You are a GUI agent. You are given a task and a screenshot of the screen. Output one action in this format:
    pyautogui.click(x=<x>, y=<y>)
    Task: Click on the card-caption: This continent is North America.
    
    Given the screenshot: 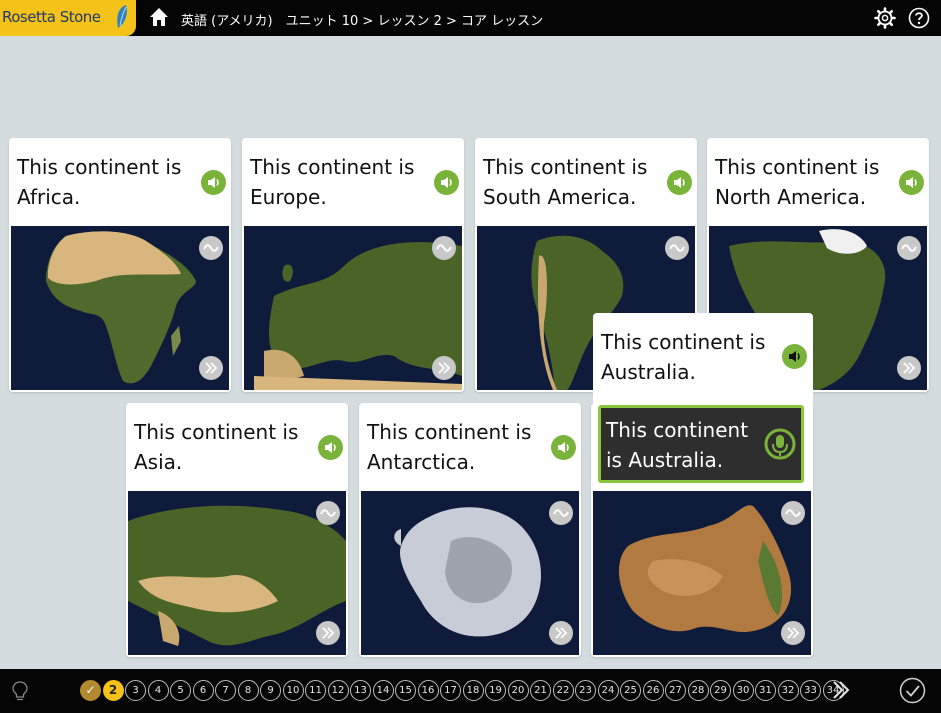 What is the action you would take?
    pyautogui.click(x=797, y=182)
    